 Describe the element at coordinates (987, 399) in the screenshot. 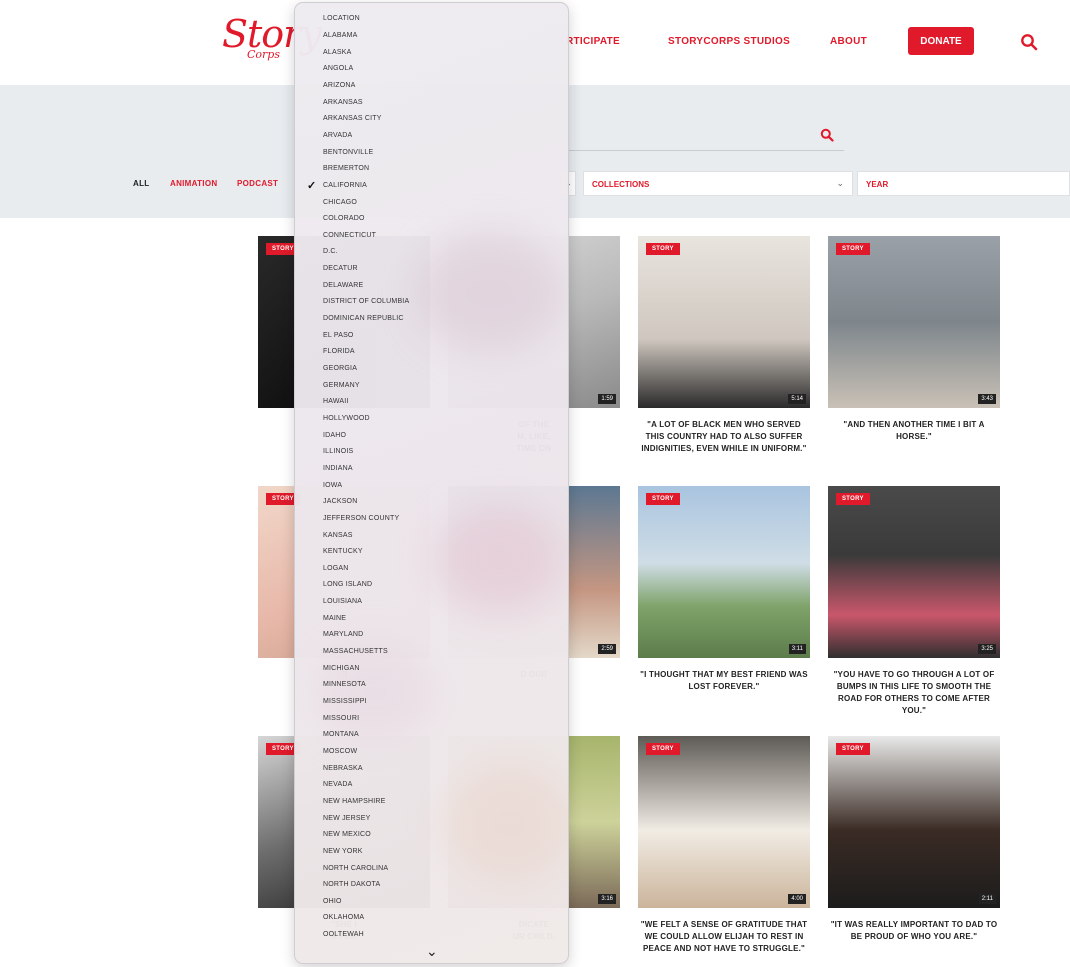

I see `duration-label: 3:43` at that location.